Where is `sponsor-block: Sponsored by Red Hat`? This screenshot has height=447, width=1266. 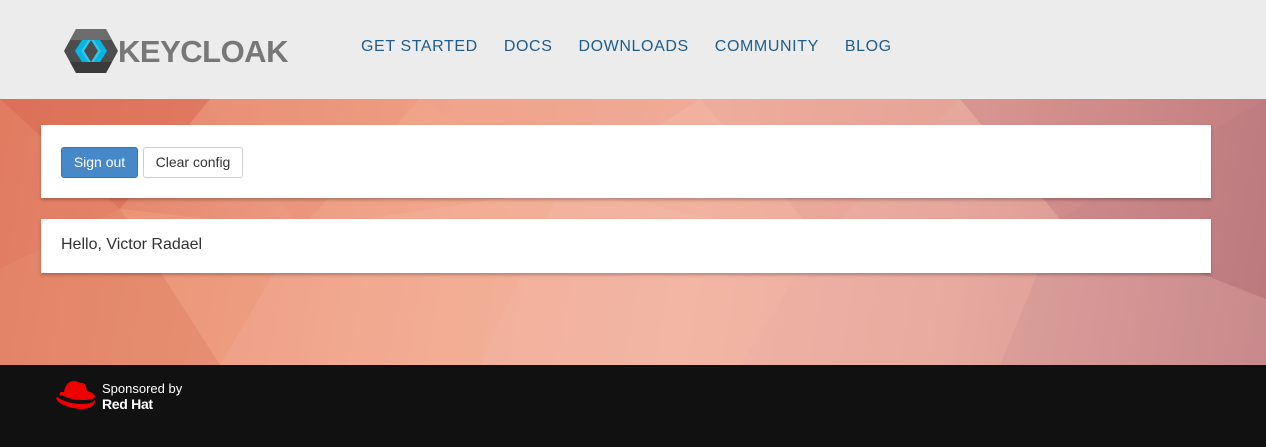
sponsor-block: Sponsored by Red Hat is located at coordinates (142, 396).